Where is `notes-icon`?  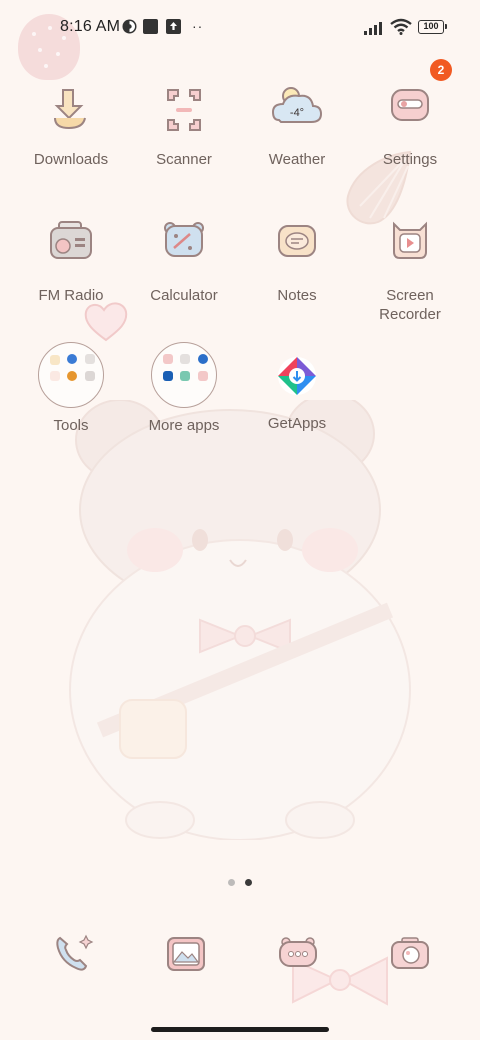 notes-icon is located at coordinates (297, 246).